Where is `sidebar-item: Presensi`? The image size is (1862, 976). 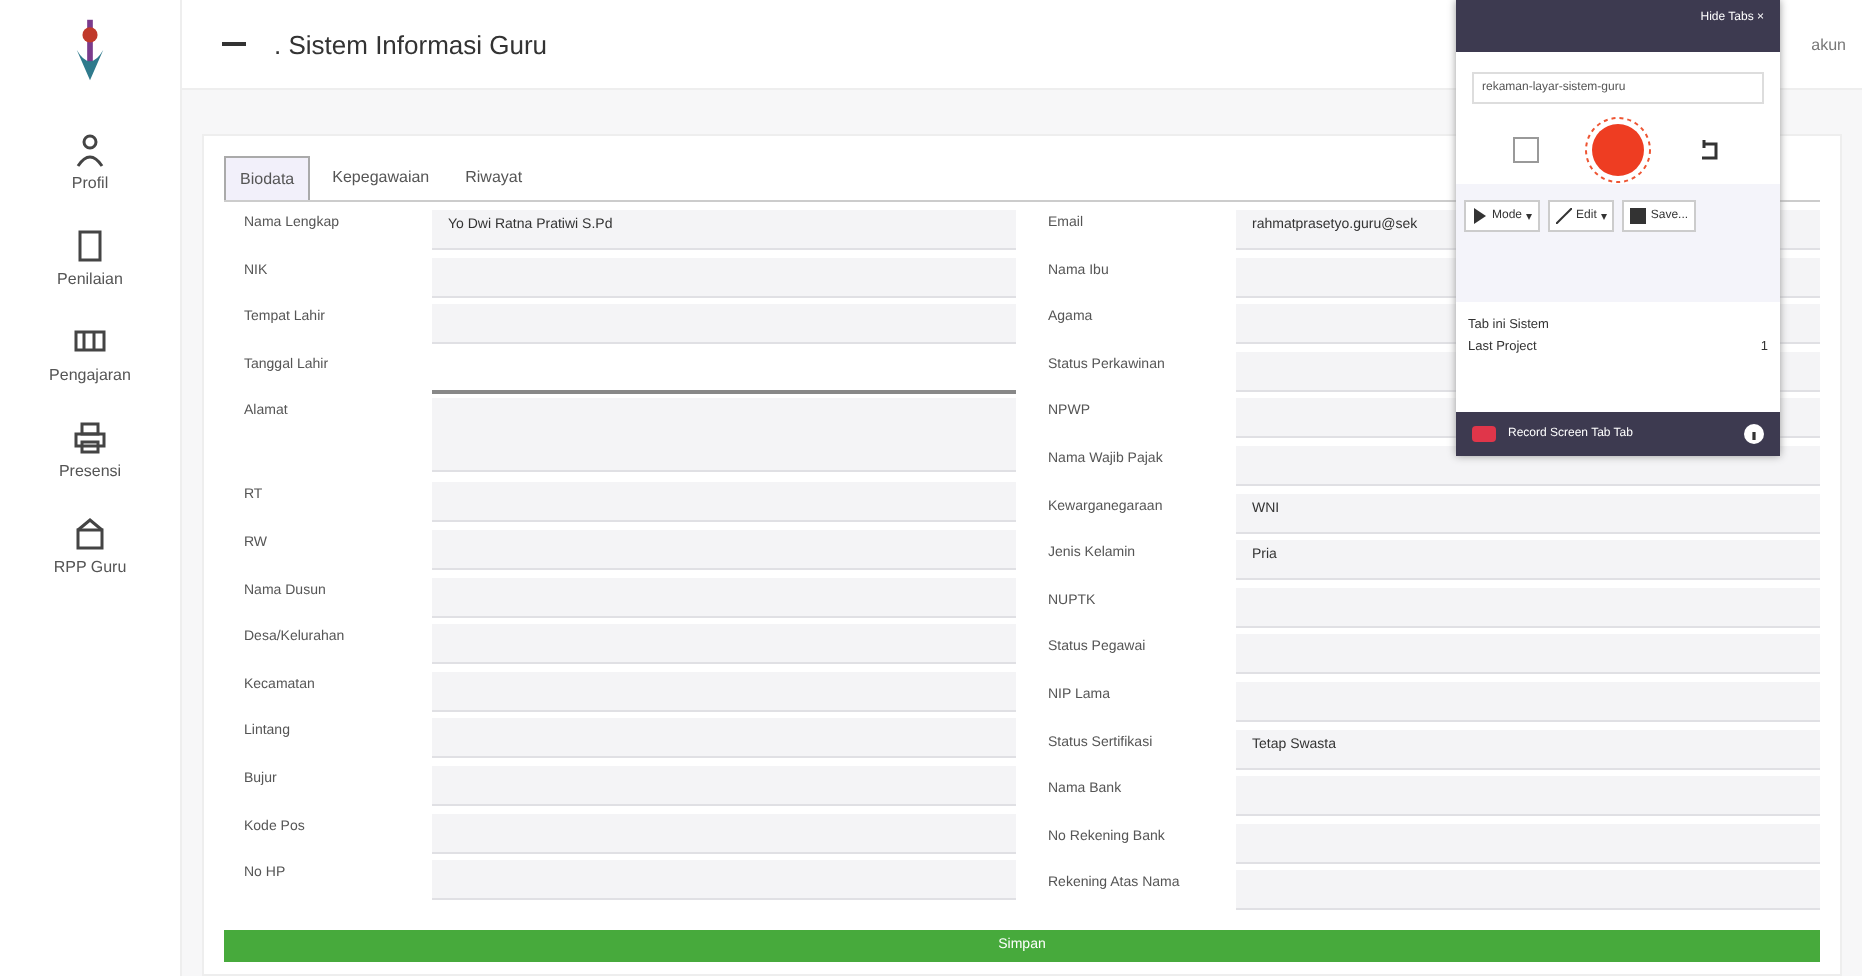
sidebar-item: Presensi is located at coordinates (90, 450).